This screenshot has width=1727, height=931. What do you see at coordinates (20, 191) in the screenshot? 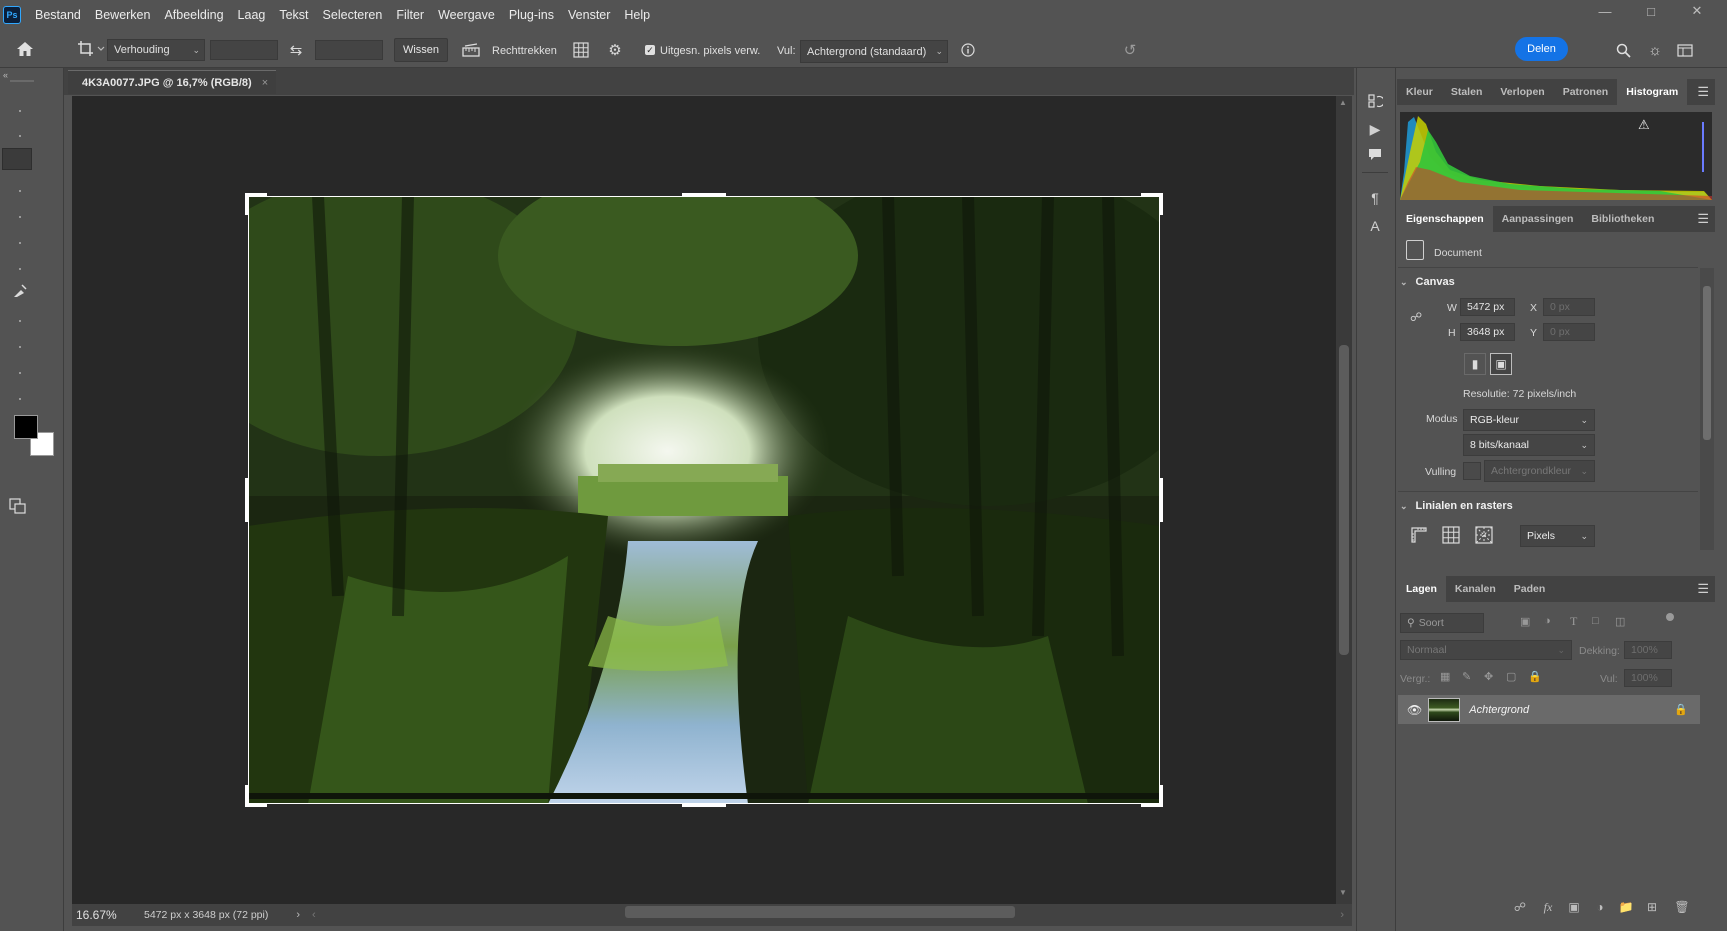
I see `frame-tool-icon` at bounding box center [20, 191].